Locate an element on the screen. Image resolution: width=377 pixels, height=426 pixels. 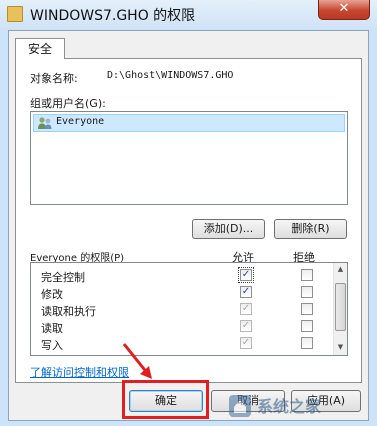
allow-checkbox-read: ✓ is located at coordinates (246, 326).